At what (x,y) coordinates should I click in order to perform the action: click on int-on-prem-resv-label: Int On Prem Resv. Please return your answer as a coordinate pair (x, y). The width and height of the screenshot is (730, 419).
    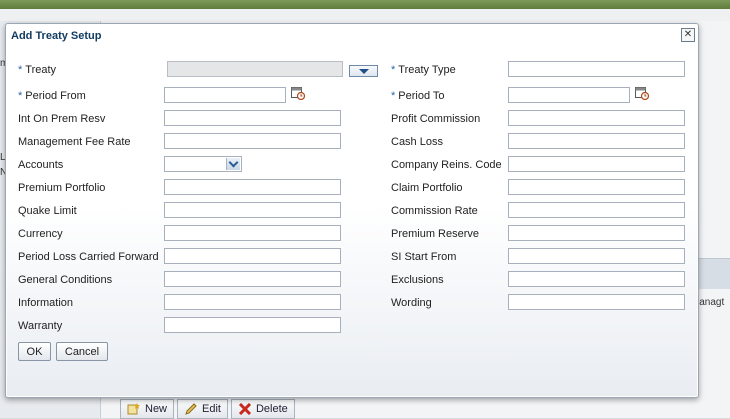
    Looking at the image, I should click on (62, 119).